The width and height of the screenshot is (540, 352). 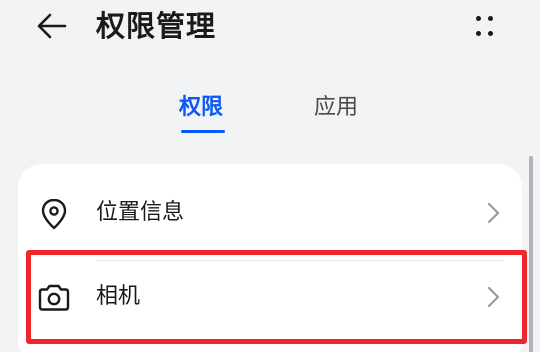 I want to click on more-options-button, so click(x=486, y=28).